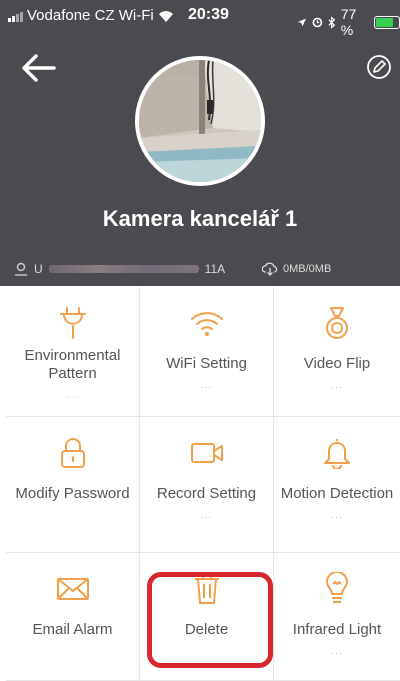 The height and width of the screenshot is (681, 400). Describe the element at coordinates (337, 454) in the screenshot. I see `bell-icon` at that location.